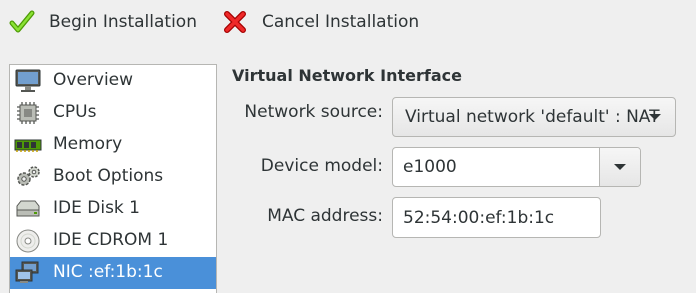 This screenshot has height=293, width=696. I want to click on sidebar-item-cpus: CPUs, so click(113, 113).